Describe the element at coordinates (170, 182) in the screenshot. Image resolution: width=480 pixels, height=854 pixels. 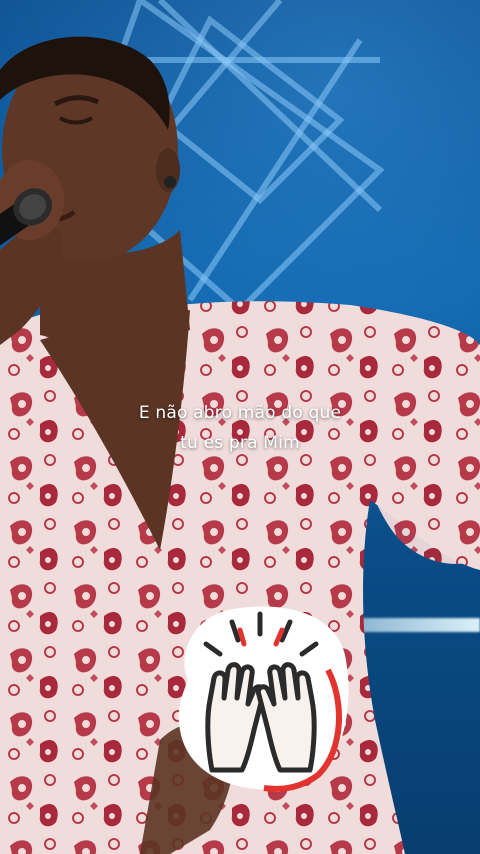
I see `earpiece` at that location.